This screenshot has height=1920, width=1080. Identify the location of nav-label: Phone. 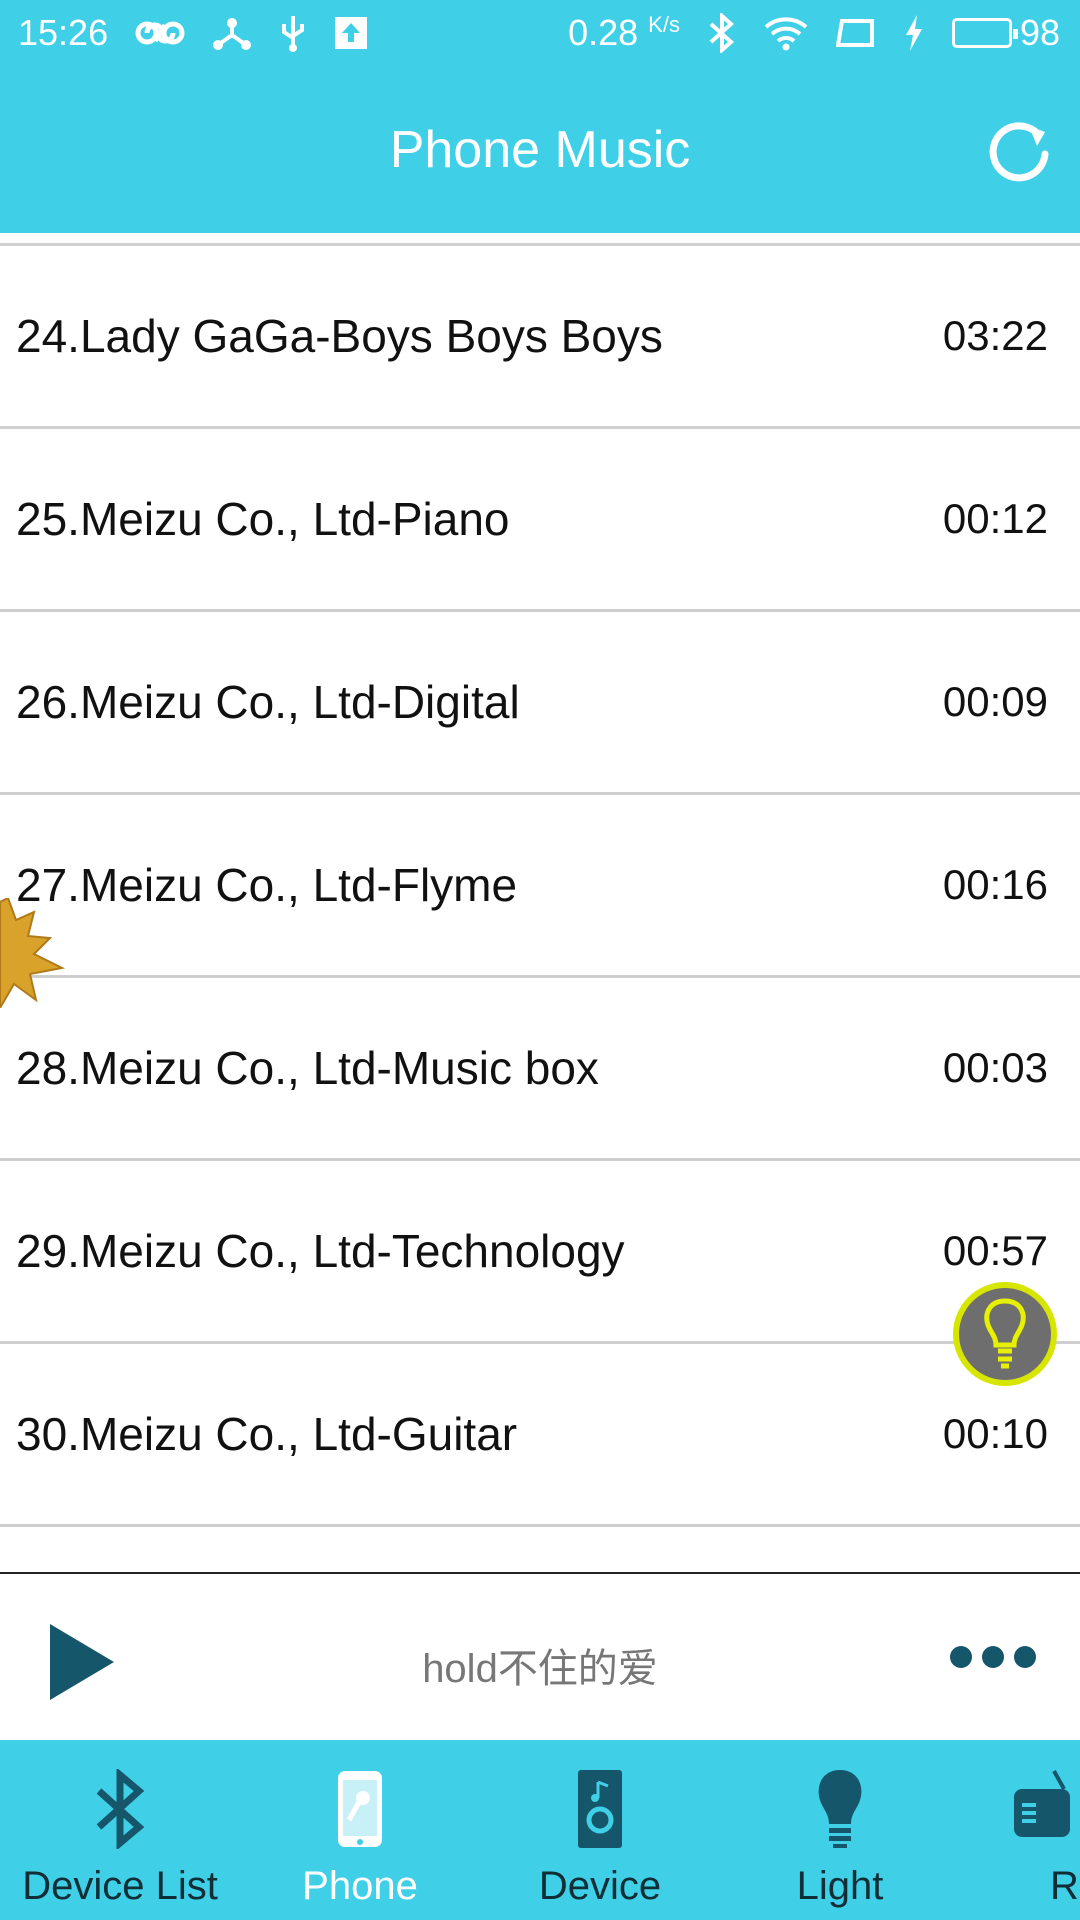
(360, 1886).